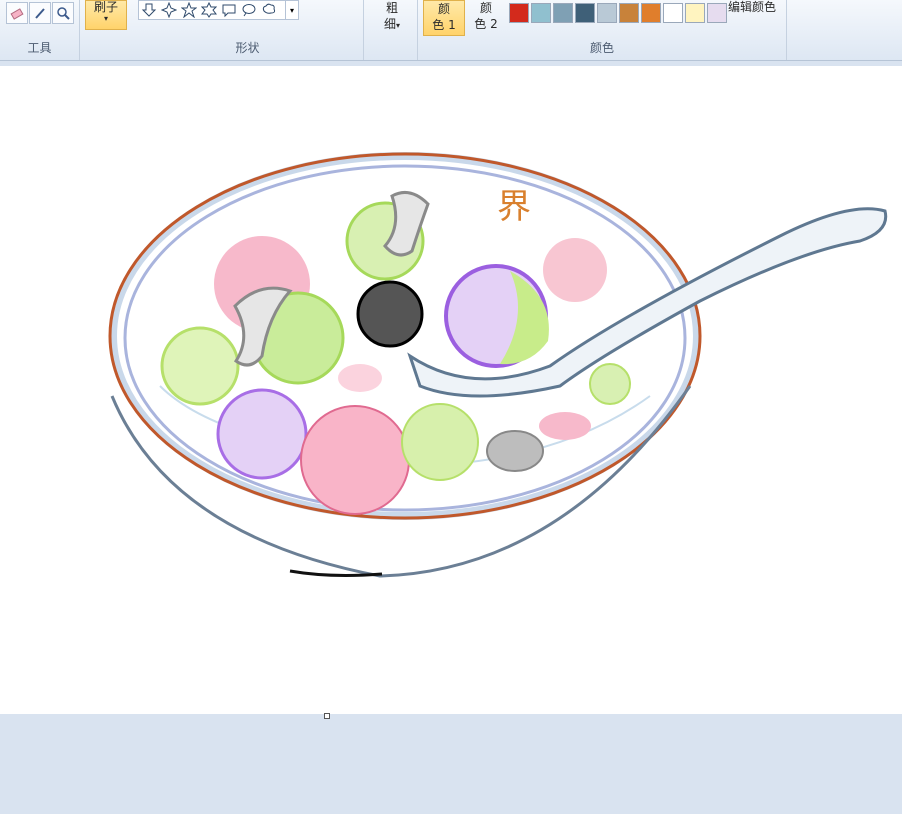  Describe the element at coordinates (390, 30) in the screenshot. I see `size-group` at that location.